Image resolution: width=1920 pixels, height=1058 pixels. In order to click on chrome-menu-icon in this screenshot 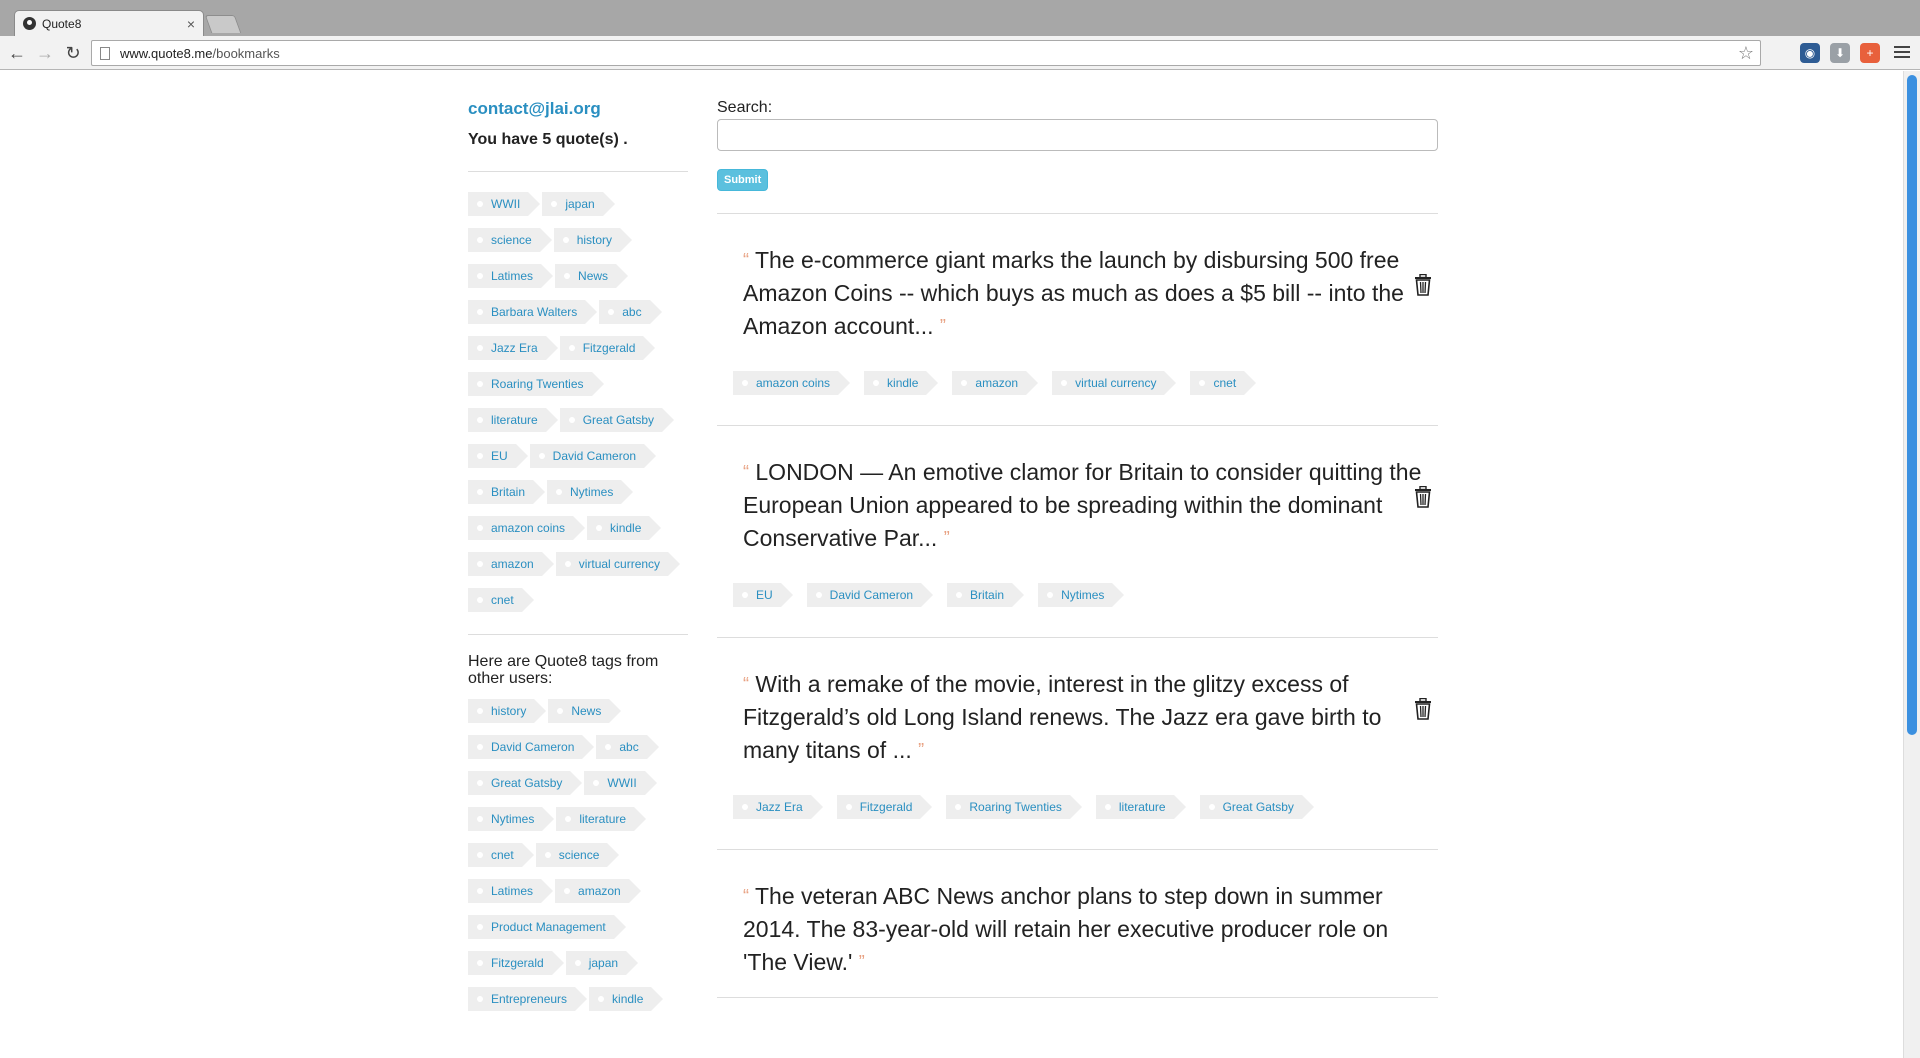, I will do `click(1902, 53)`.